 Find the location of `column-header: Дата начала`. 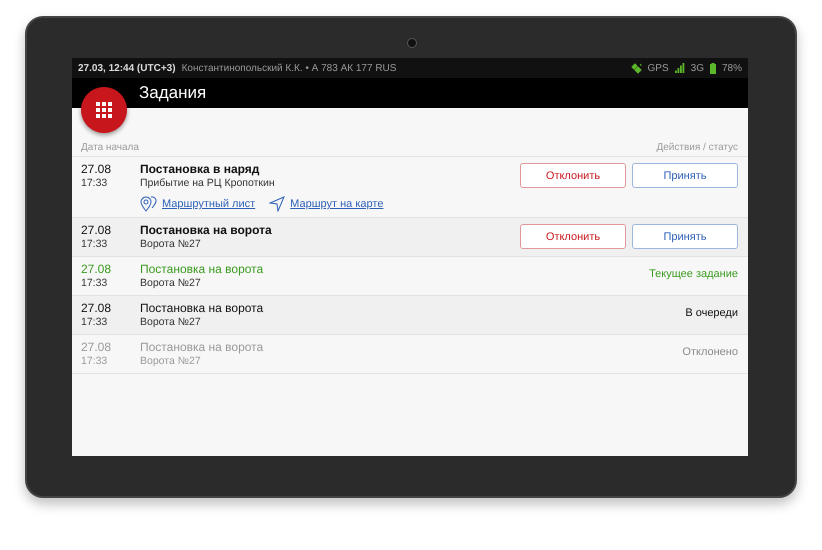

column-header: Дата начала is located at coordinates (110, 147).